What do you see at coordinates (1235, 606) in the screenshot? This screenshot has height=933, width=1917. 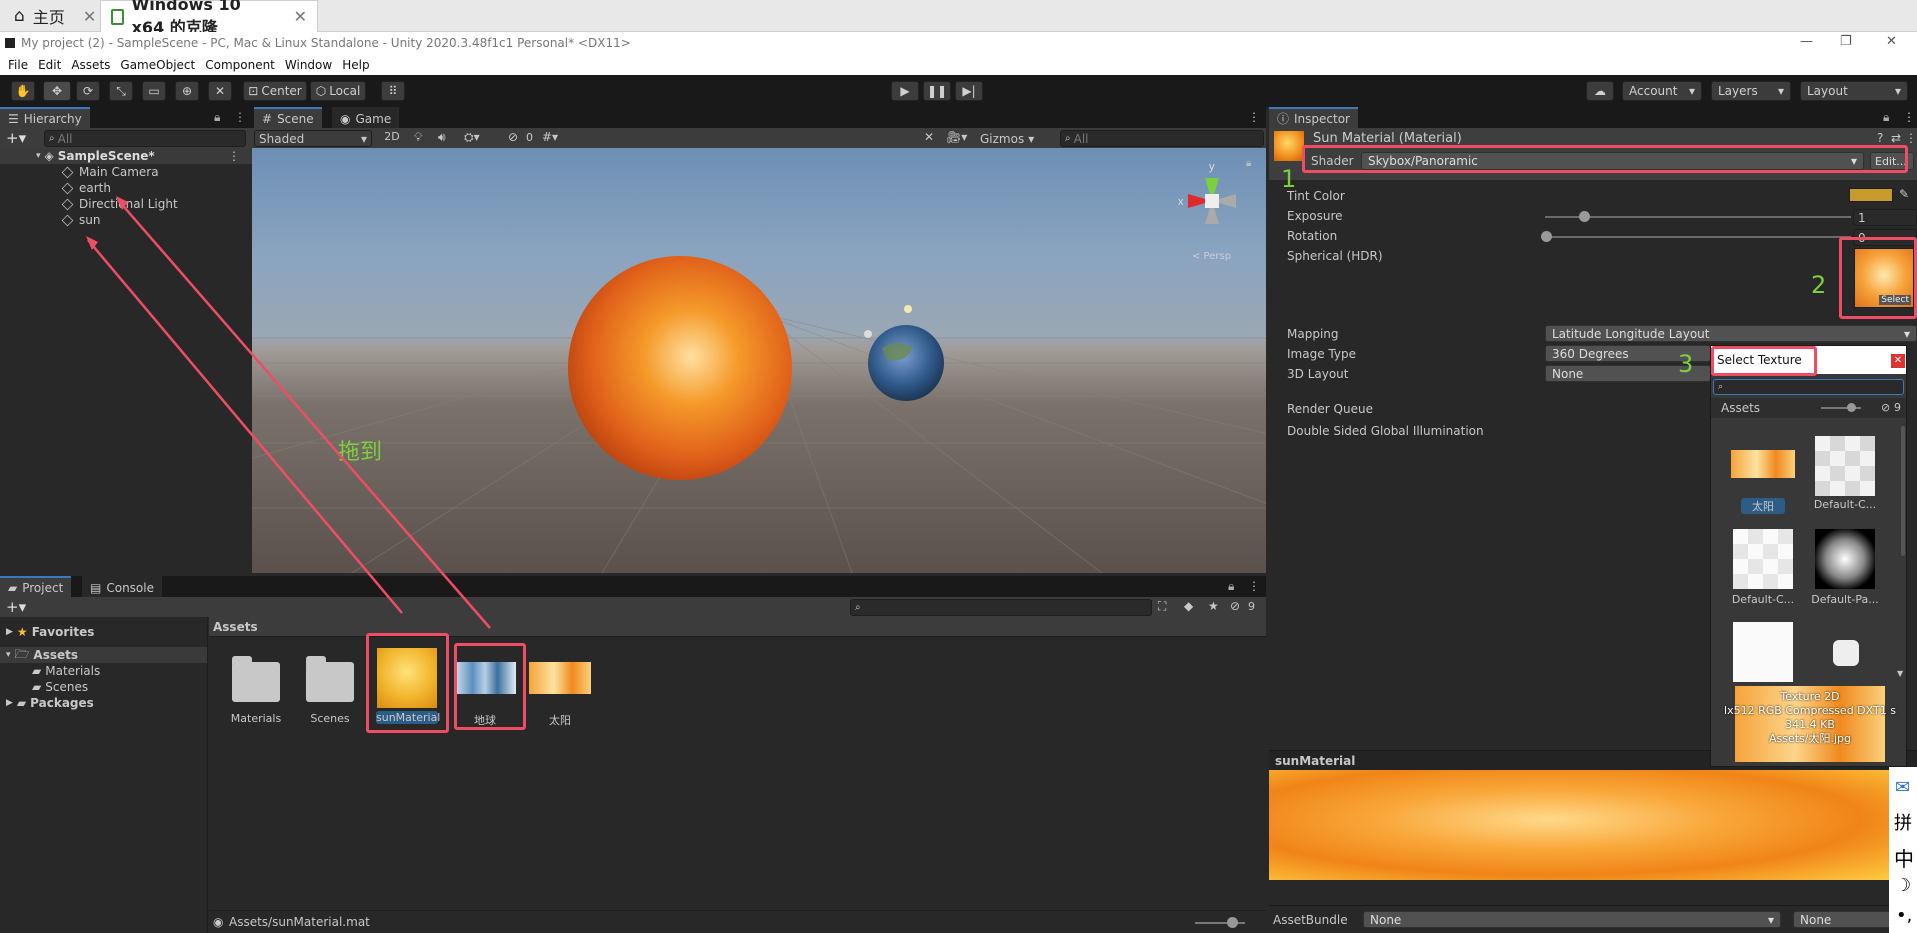 I see `hidden-packages-icon: ⊘` at bounding box center [1235, 606].